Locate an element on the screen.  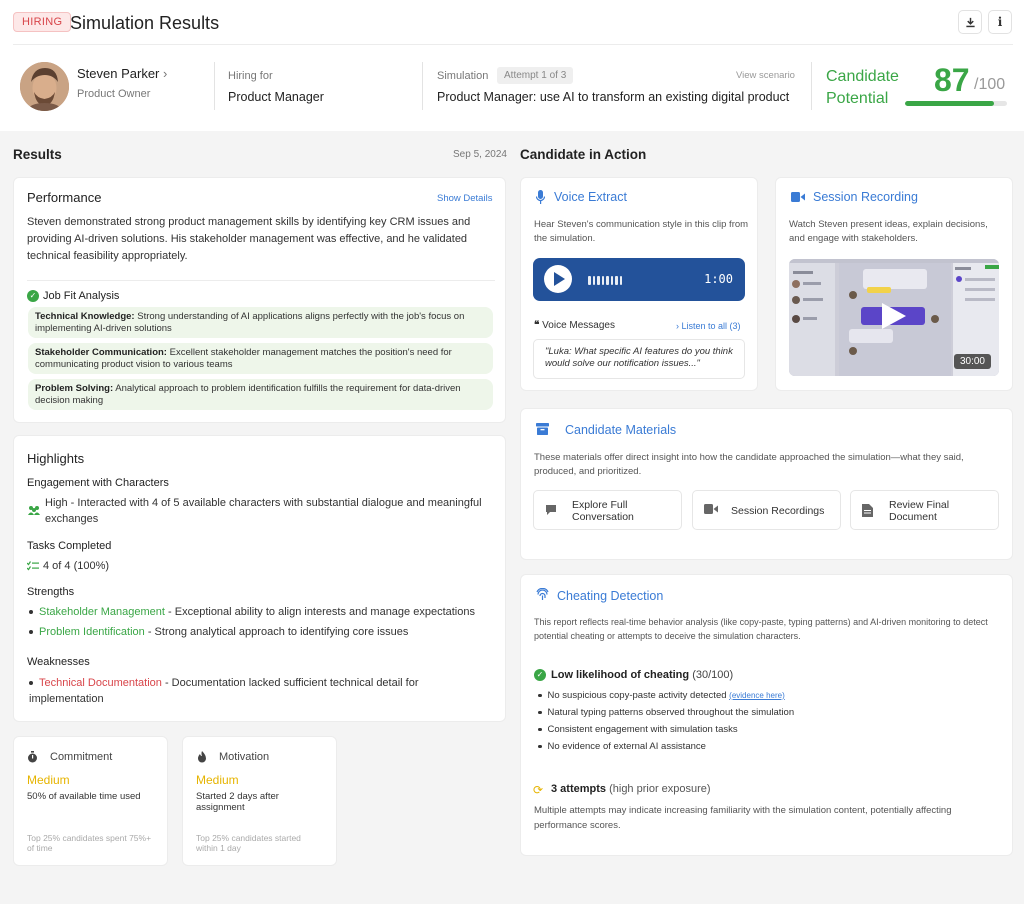
commitment-level: Medium is located at coordinates (48, 780).